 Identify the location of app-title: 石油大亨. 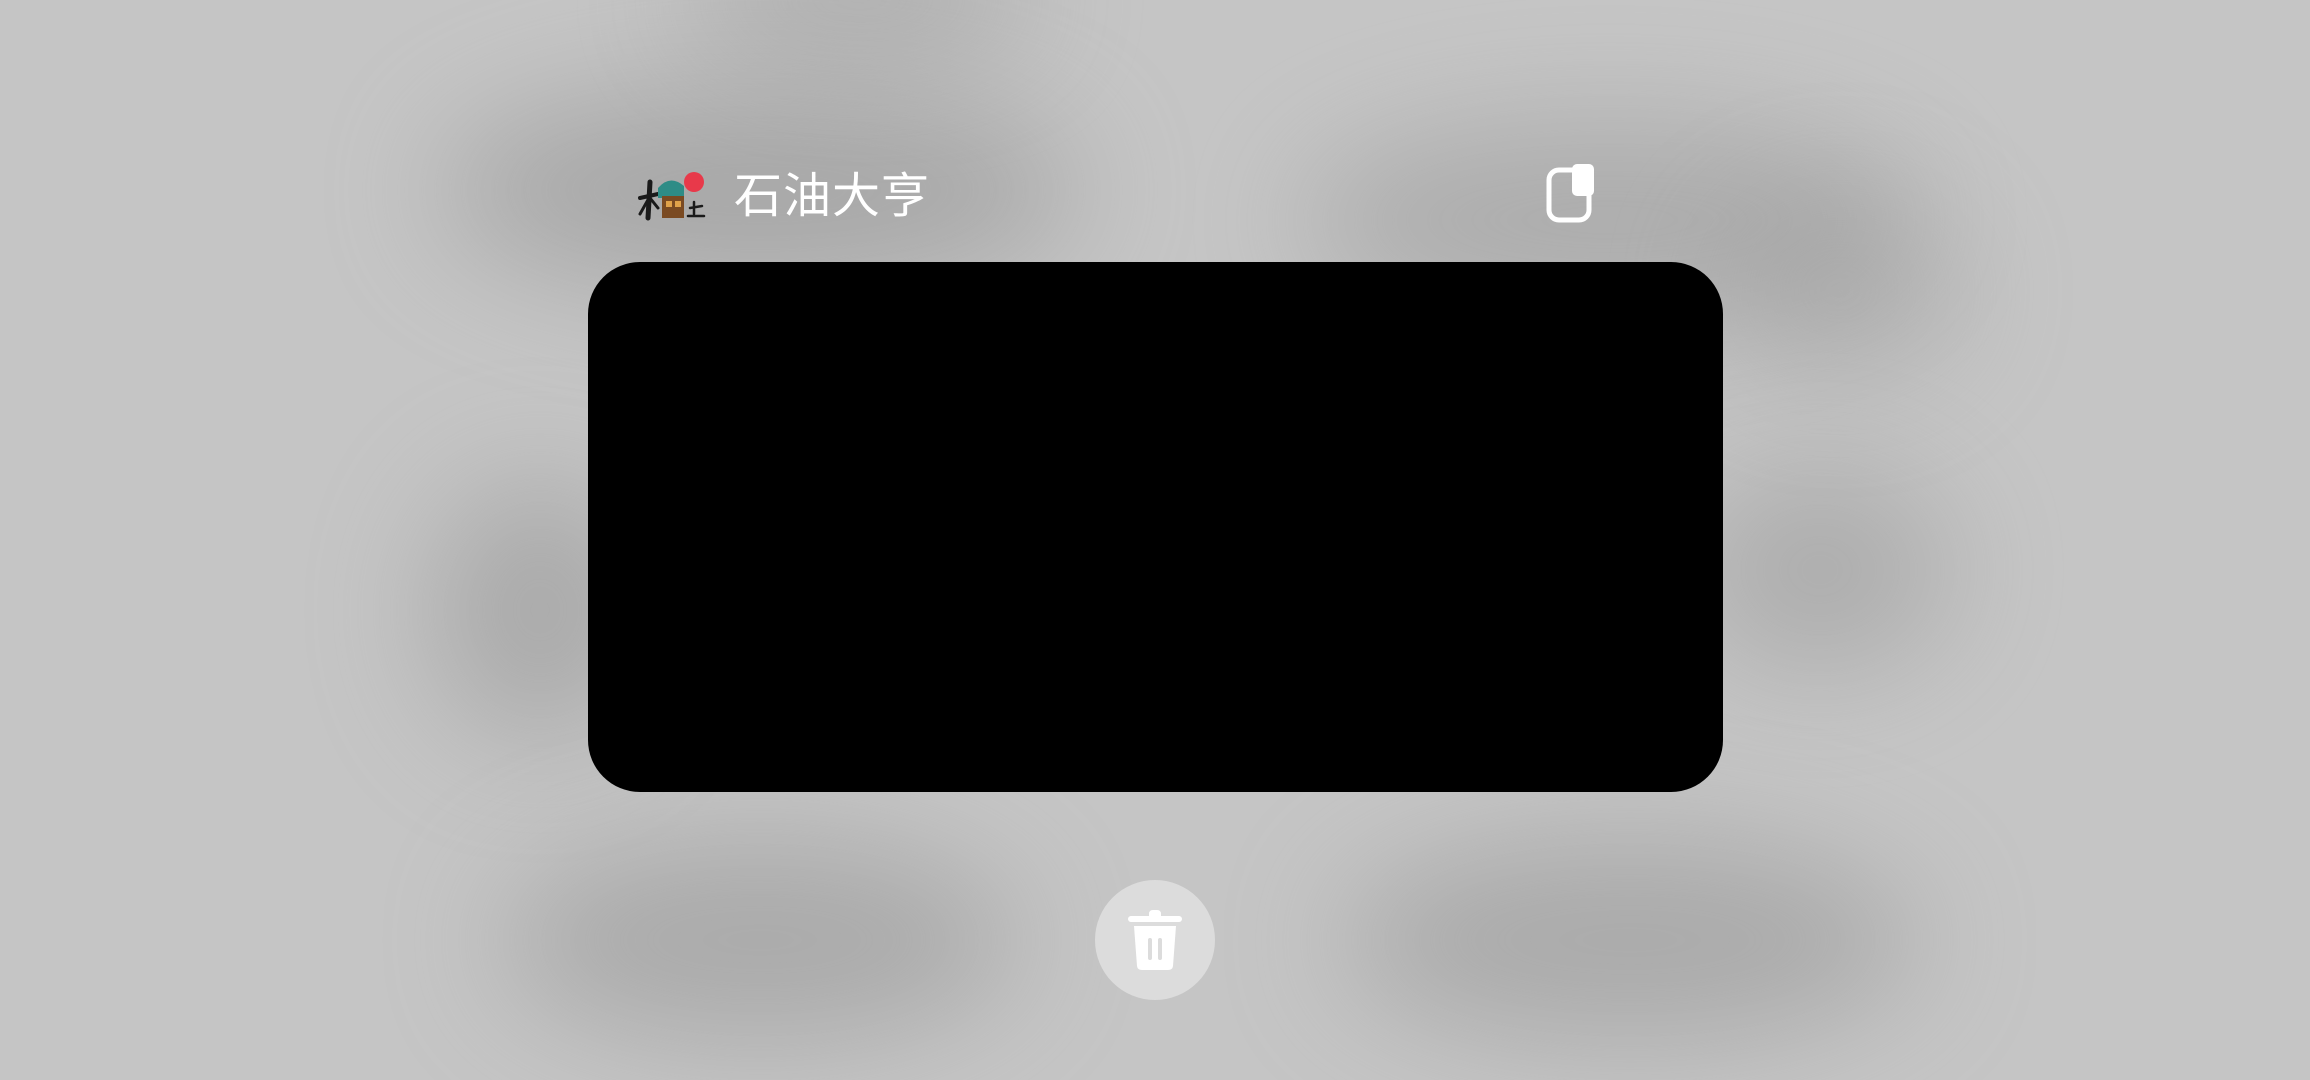
(832, 196).